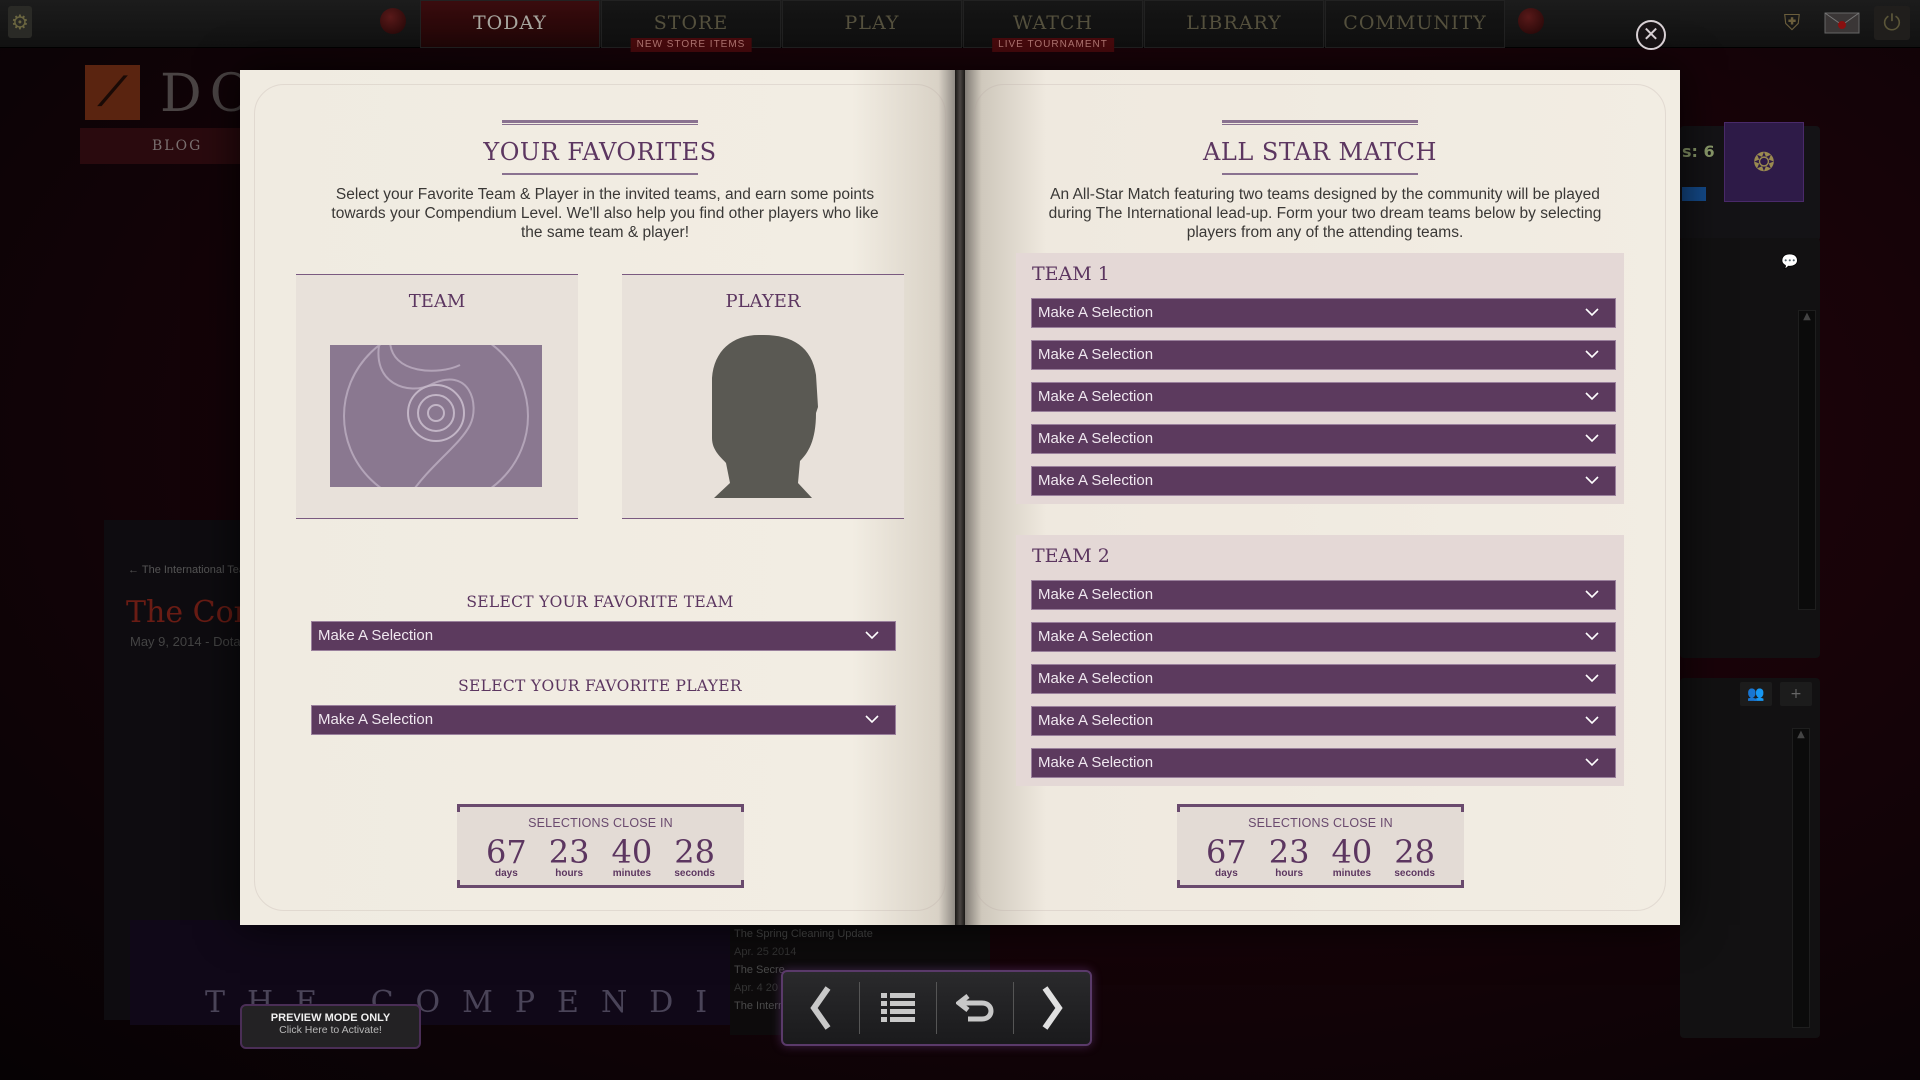 This screenshot has width=1920, height=1080. I want to click on favorite-team-label: SELECT YOUR FAVORITE TEAM, so click(600, 602).